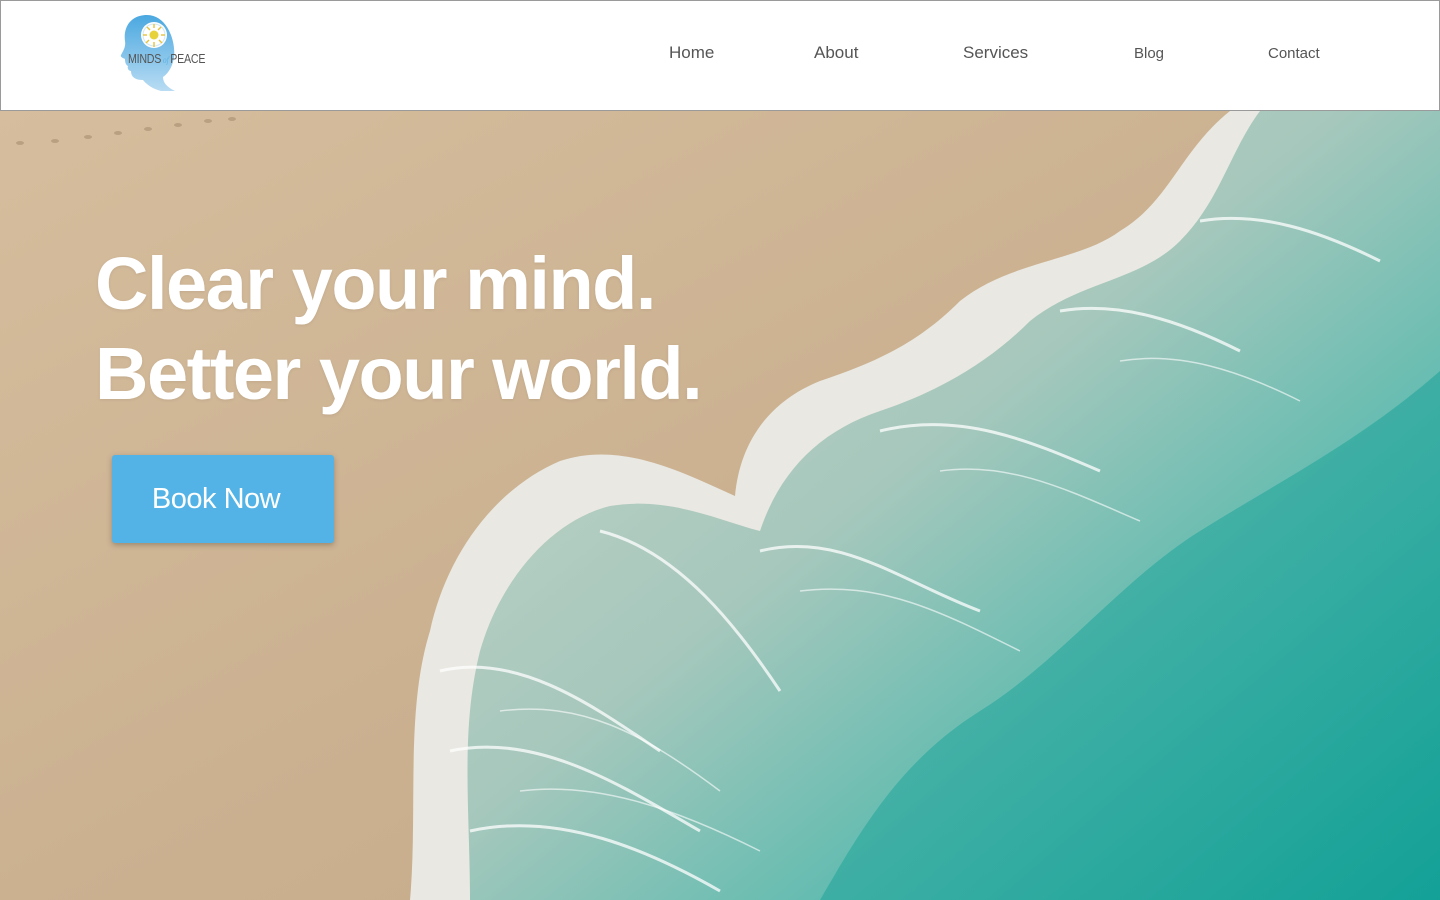  What do you see at coordinates (836, 53) in the screenshot?
I see `nav-about: About` at bounding box center [836, 53].